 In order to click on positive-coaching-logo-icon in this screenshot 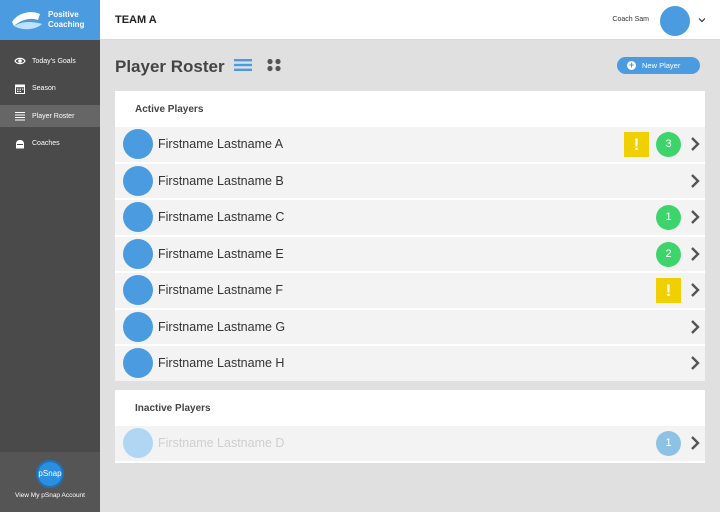, I will do `click(27, 21)`.